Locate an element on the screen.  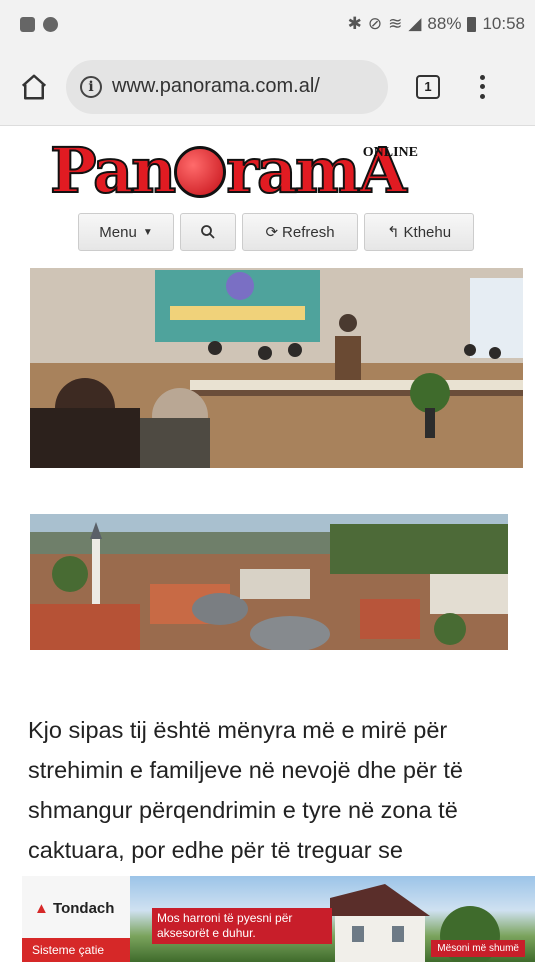
system-indicators: ✱ ⊘ ≋ ◢ 88% 10:58 is located at coordinates (436, 24).